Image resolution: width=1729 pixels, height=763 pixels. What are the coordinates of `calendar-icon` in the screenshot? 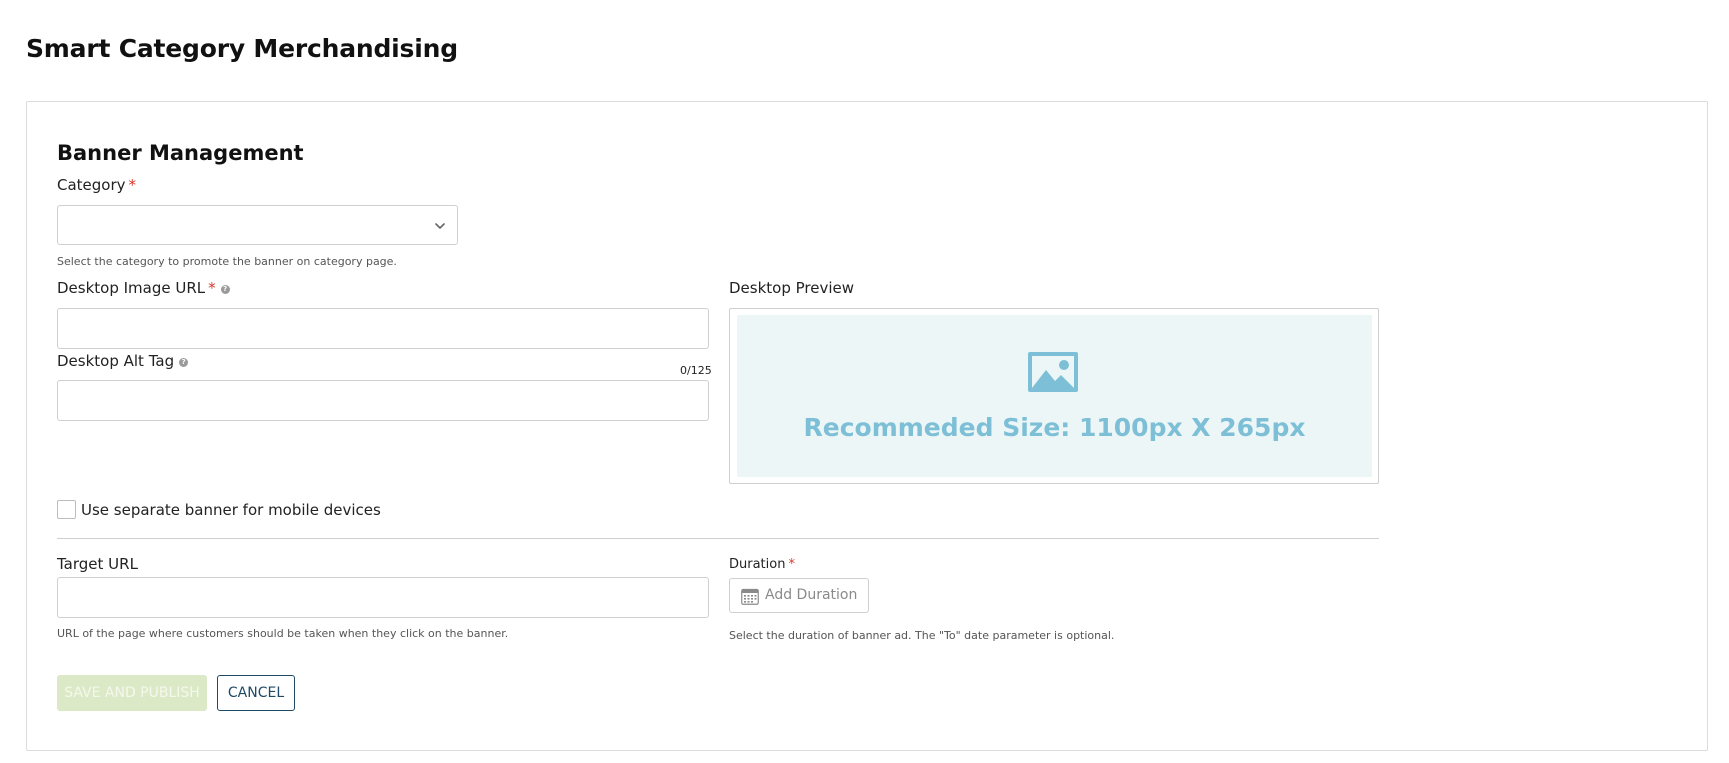 It's located at (750, 596).